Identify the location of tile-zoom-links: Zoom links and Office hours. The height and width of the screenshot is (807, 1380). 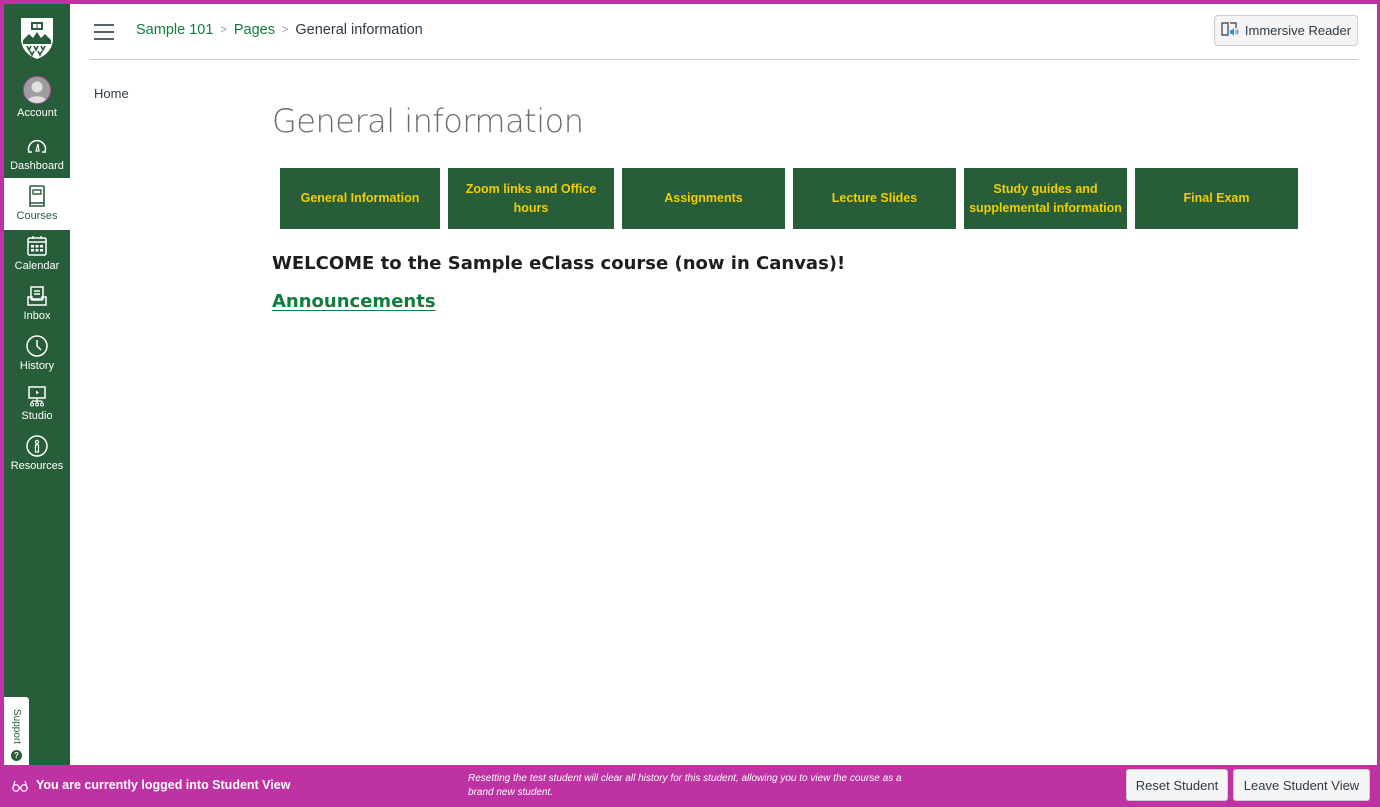
(531, 198).